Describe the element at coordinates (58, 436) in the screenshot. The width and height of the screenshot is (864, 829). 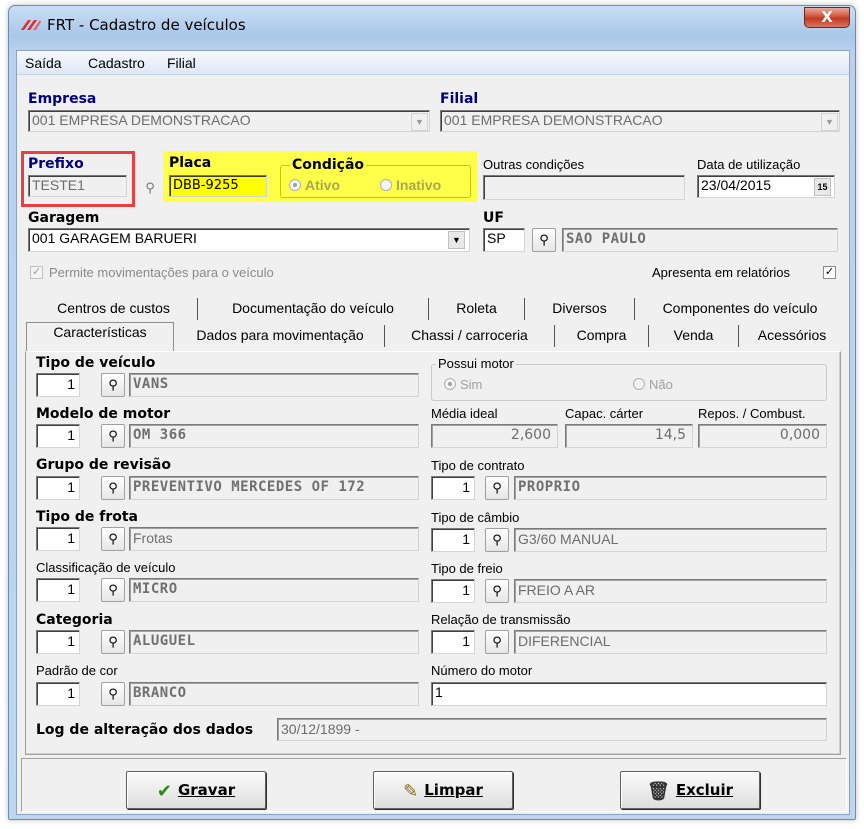
I see `modelo-motor-code: 1` at that location.